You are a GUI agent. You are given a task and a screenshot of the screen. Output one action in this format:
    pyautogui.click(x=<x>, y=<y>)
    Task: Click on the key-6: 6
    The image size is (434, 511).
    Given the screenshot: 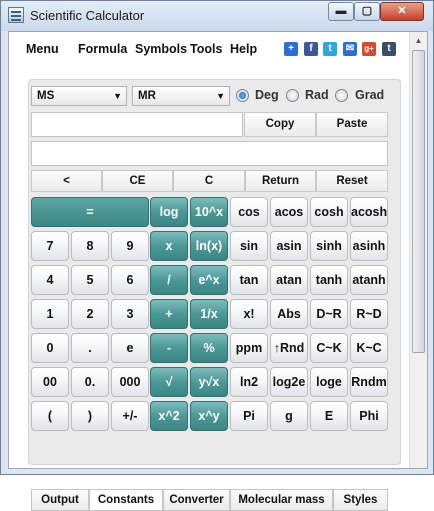 What is the action you would take?
    pyautogui.click(x=130, y=280)
    